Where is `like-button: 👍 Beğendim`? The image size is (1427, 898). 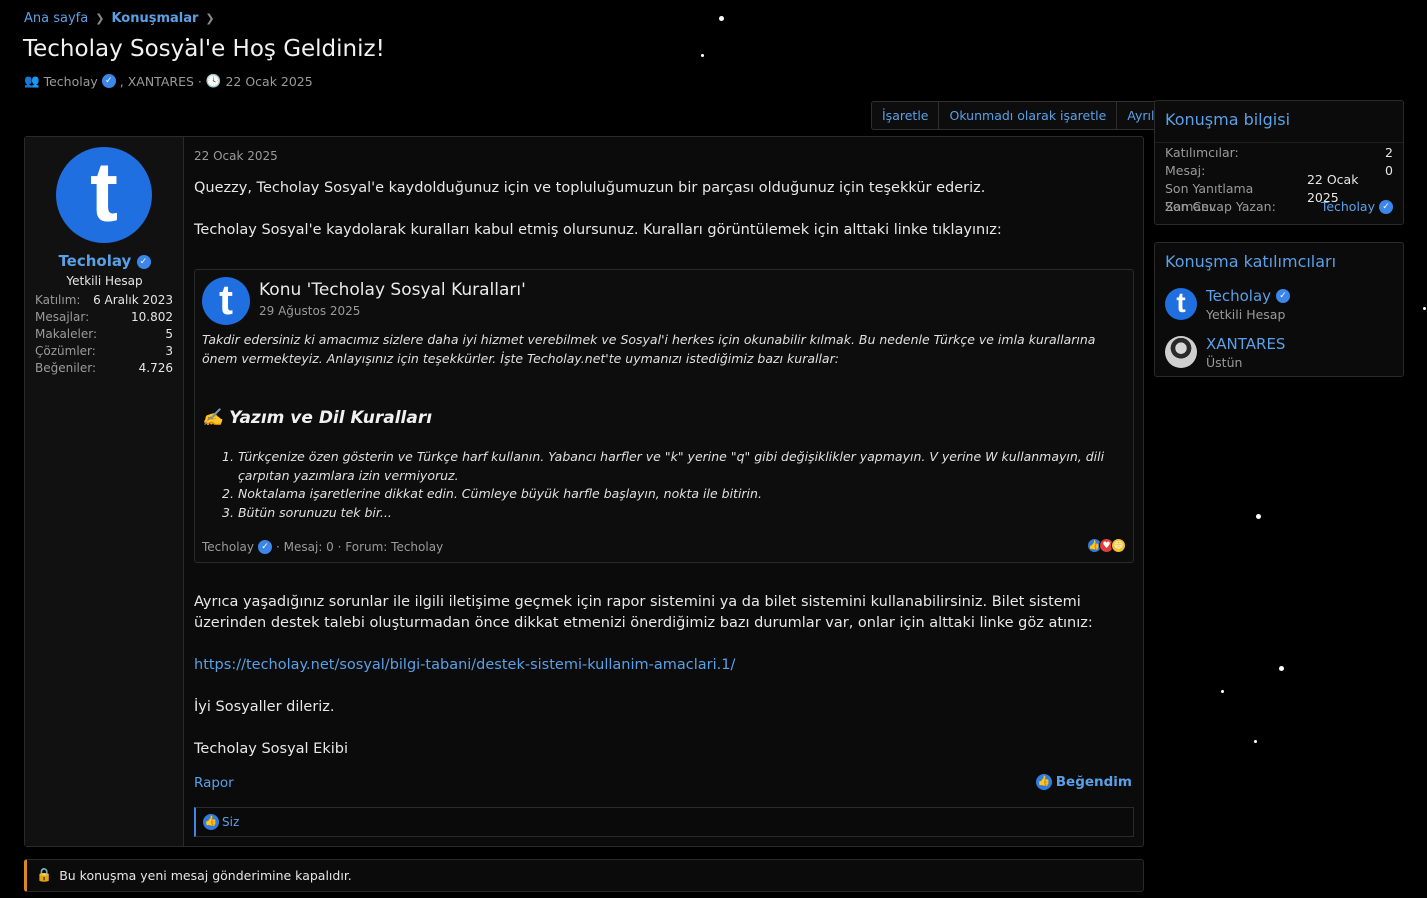
like-button: 👍 Beğendim is located at coordinates (1083, 782).